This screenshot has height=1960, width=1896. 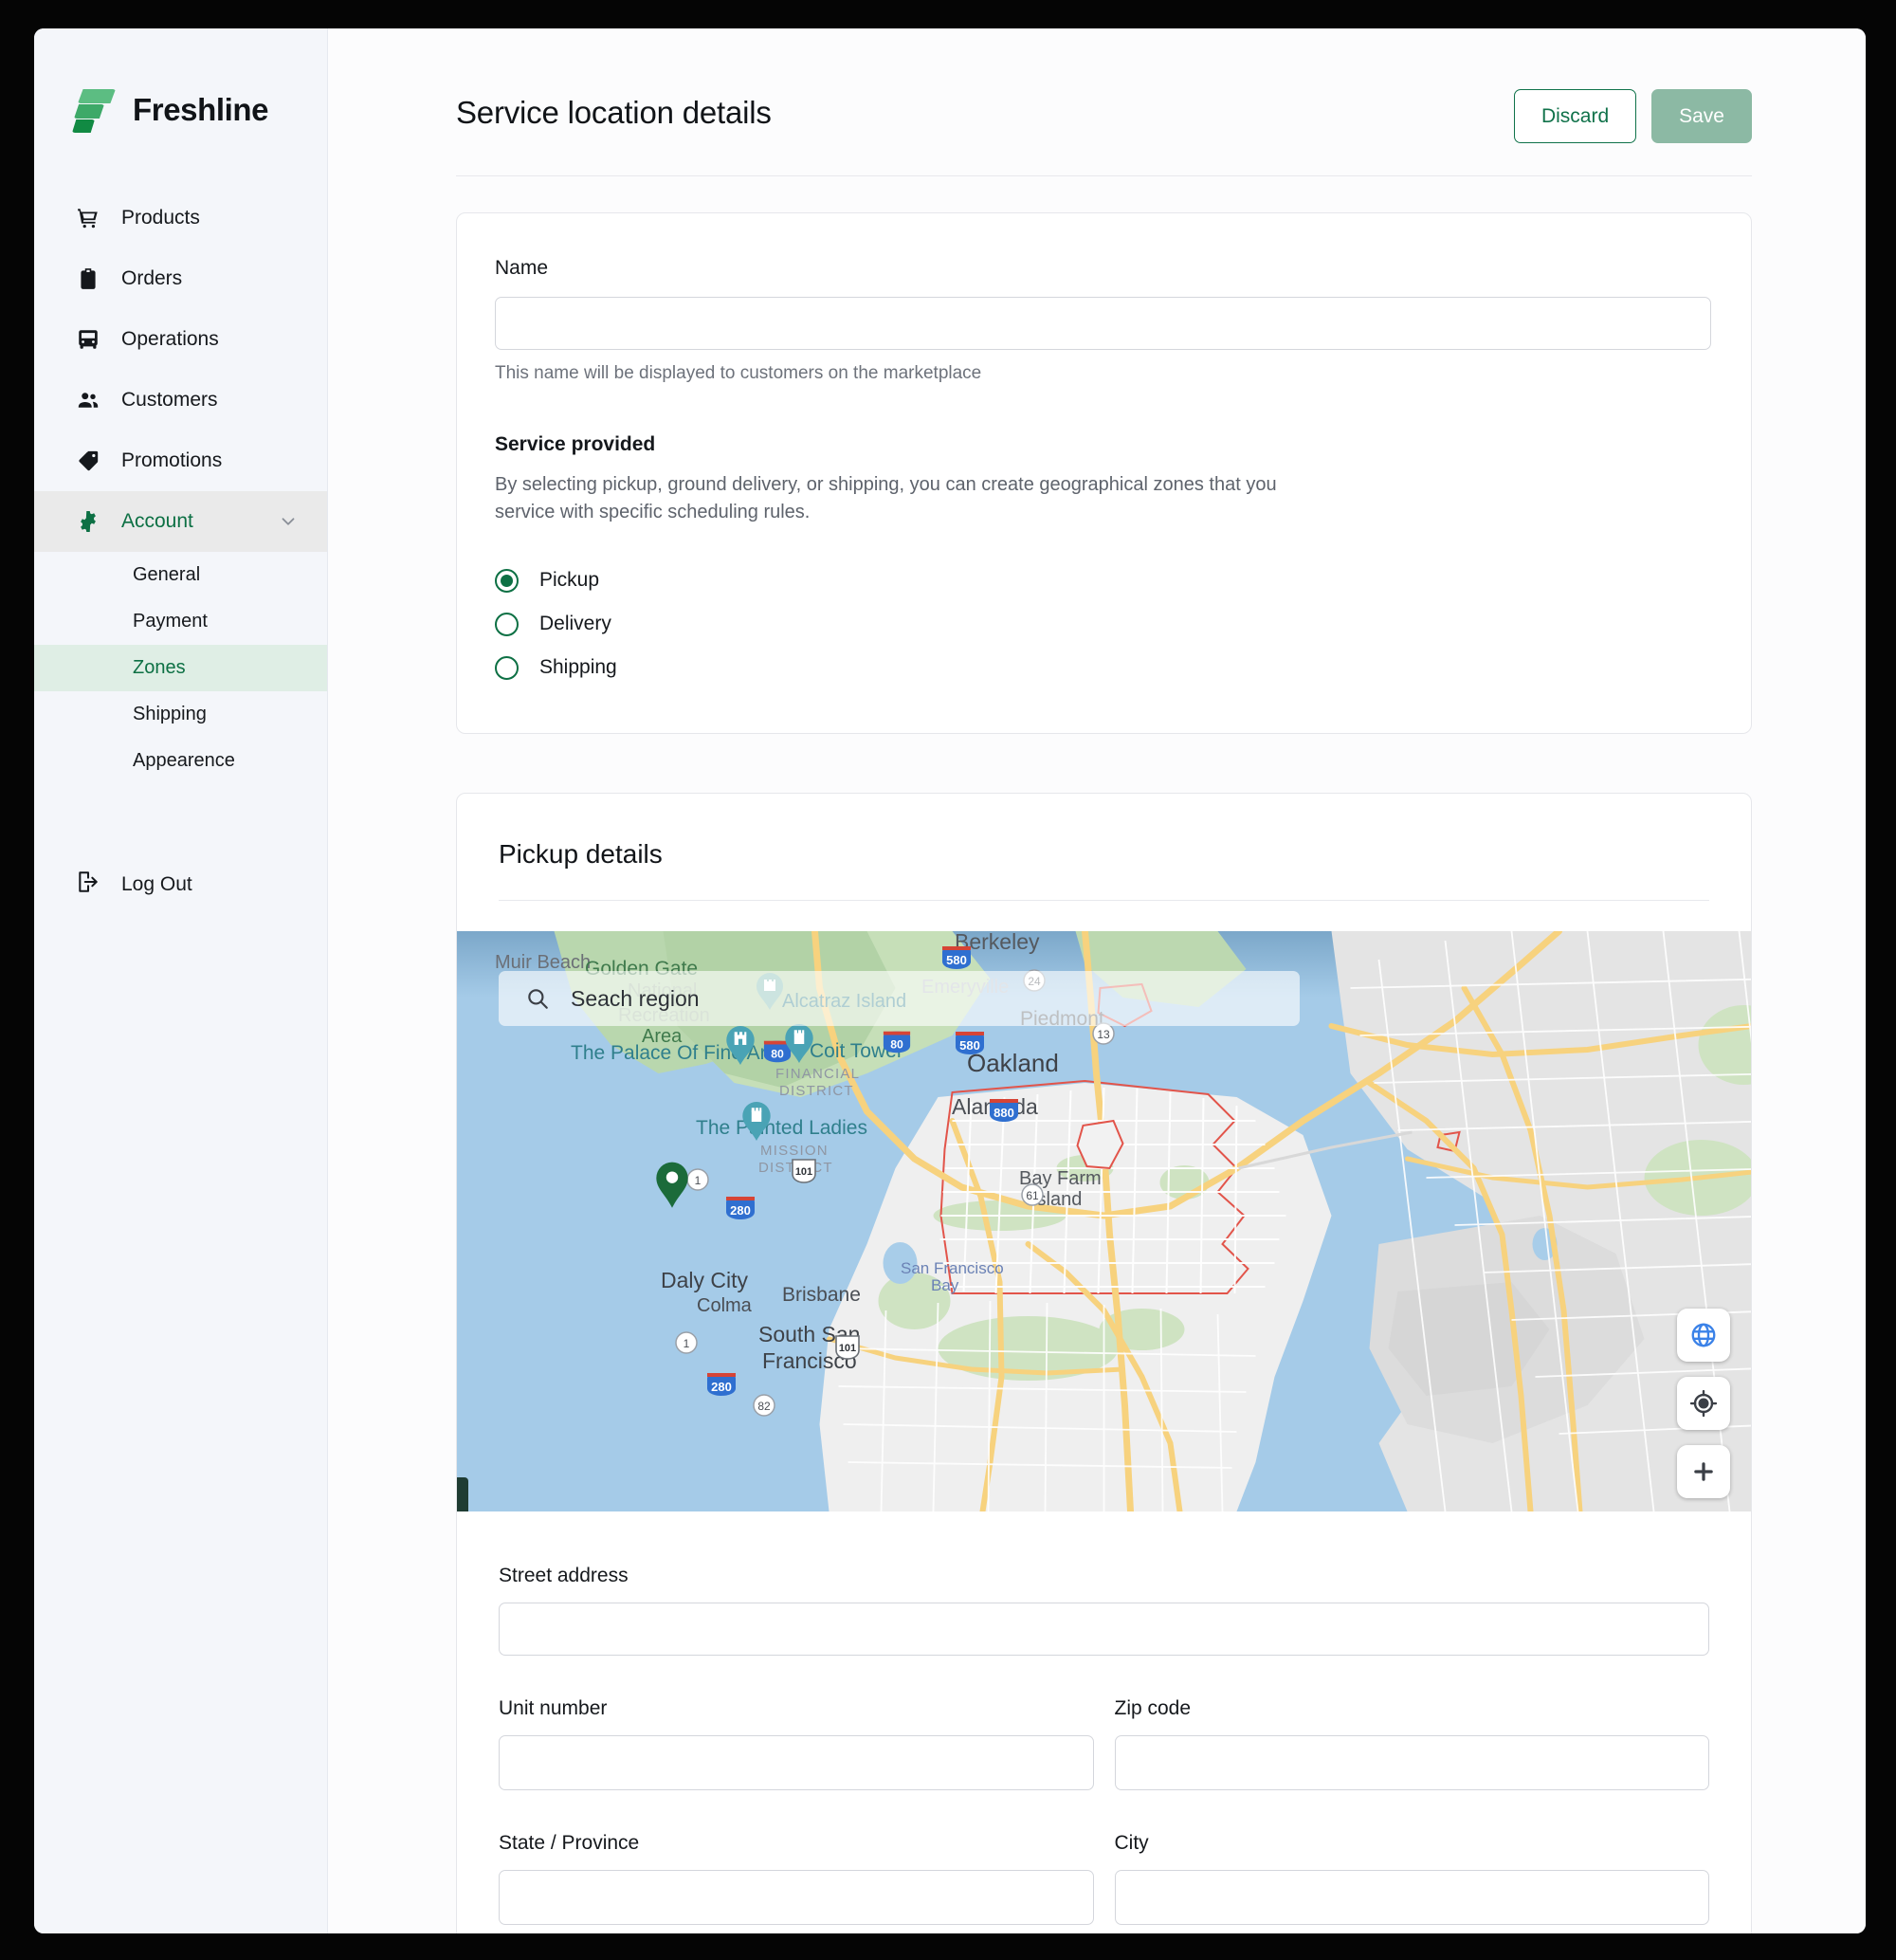 What do you see at coordinates (553, 1708) in the screenshot?
I see `unit-number-label: Unit number` at bounding box center [553, 1708].